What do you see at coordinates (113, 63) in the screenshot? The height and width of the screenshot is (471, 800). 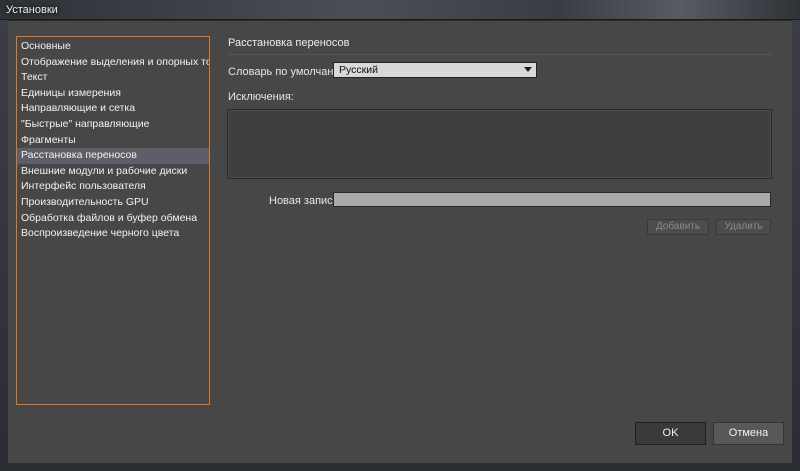 I see `category-item-selection-display: Отображение выделения и опорных точек` at bounding box center [113, 63].